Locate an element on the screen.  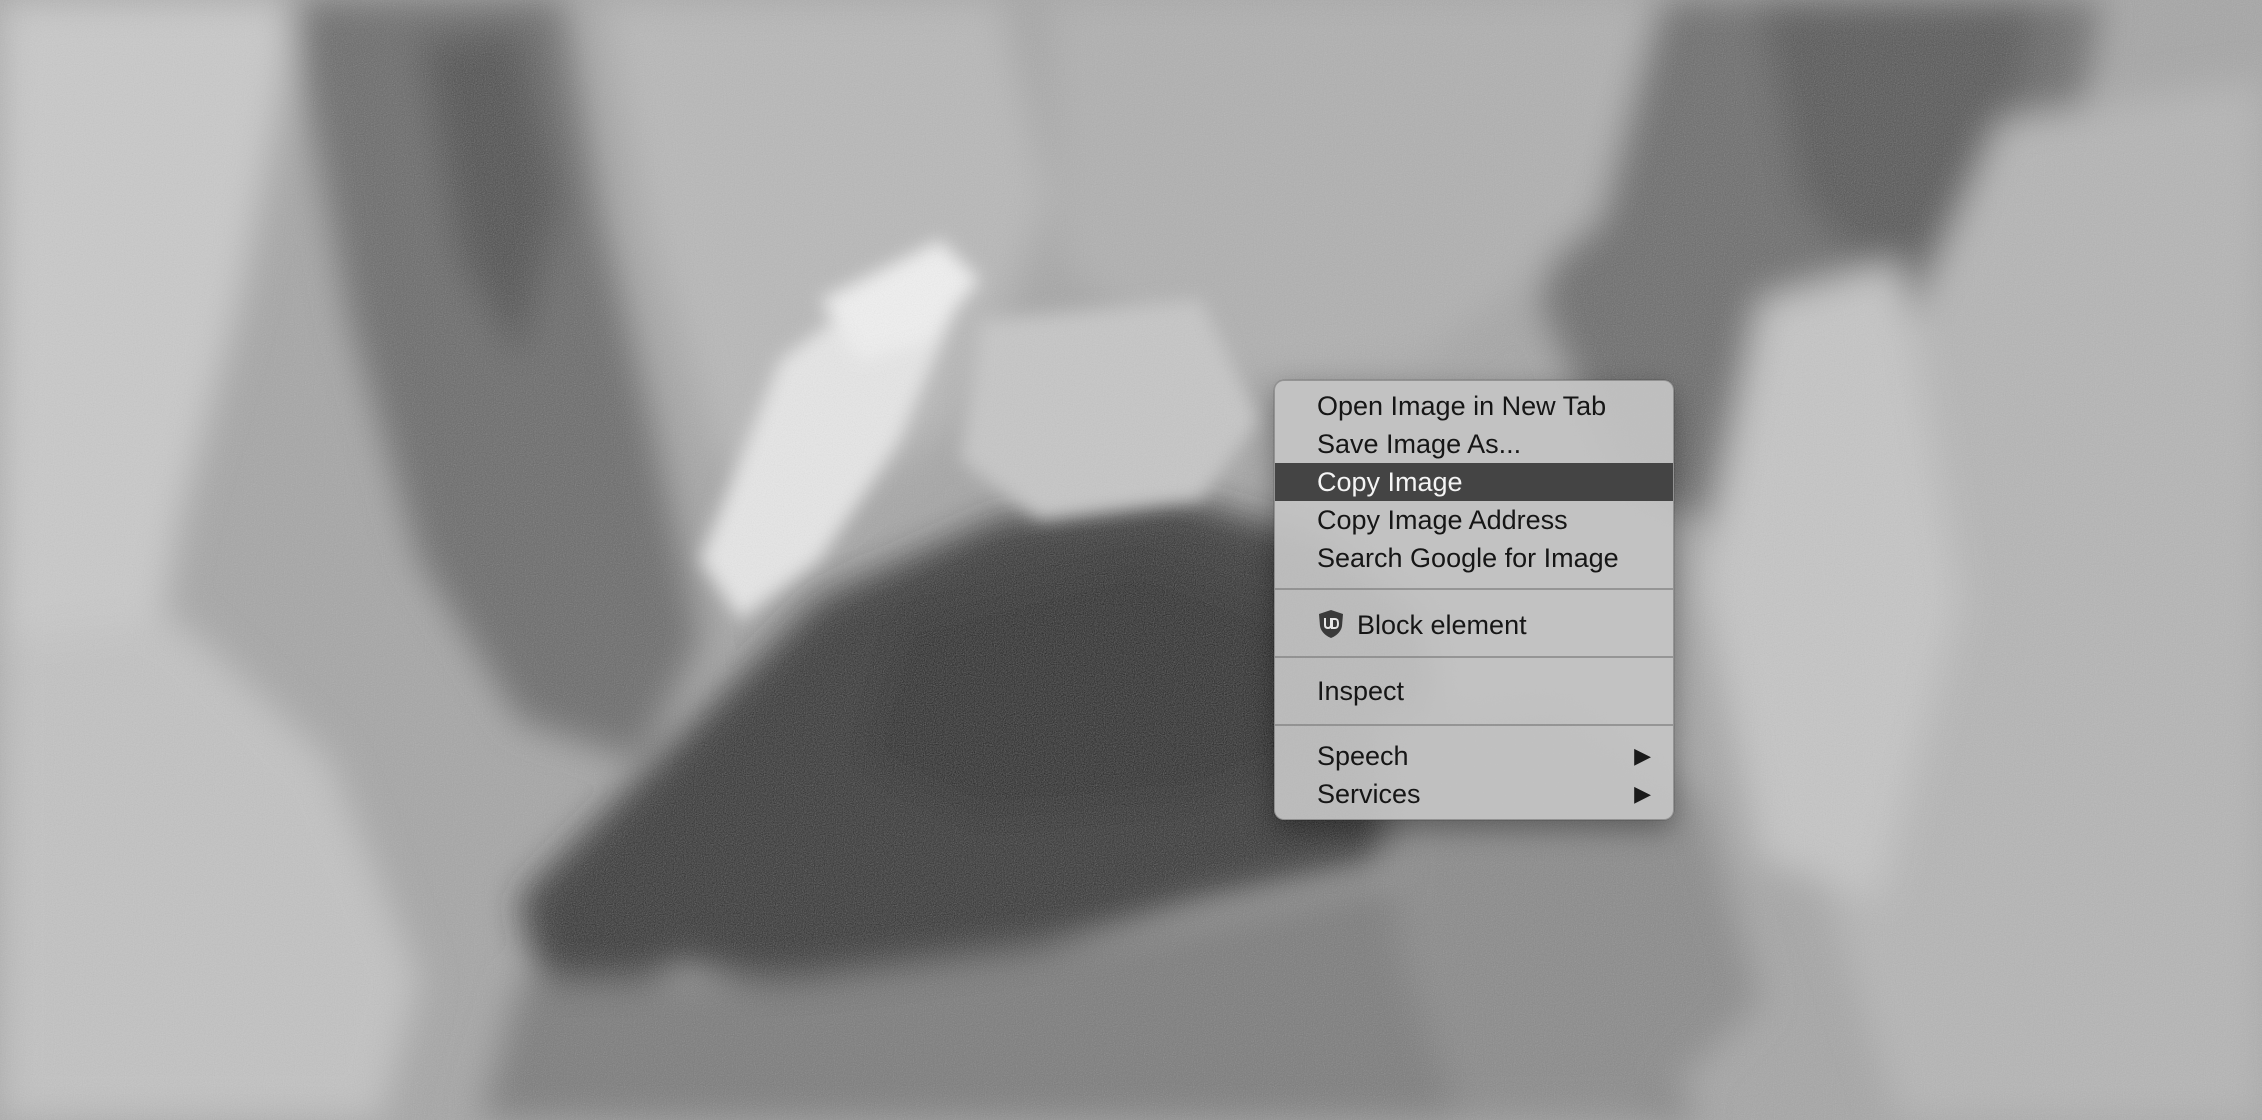
menu-item-search-google-for-image: Search Google for Image is located at coordinates (1474, 558).